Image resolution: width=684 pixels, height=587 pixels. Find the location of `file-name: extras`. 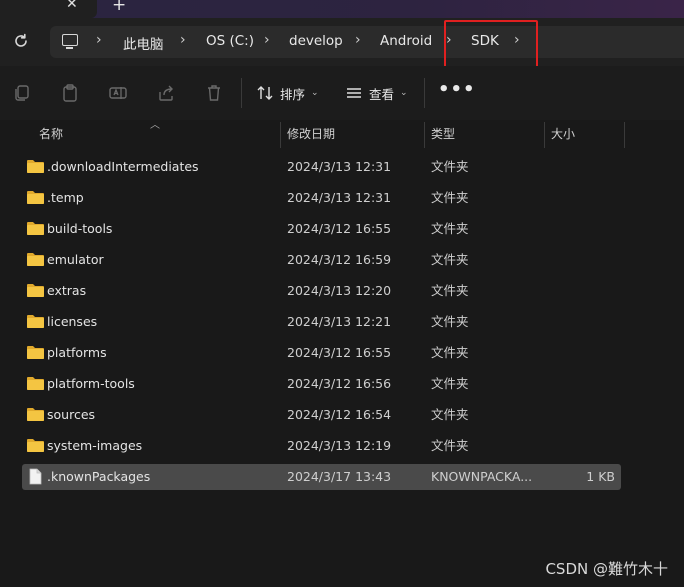

file-name: extras is located at coordinates (67, 290).